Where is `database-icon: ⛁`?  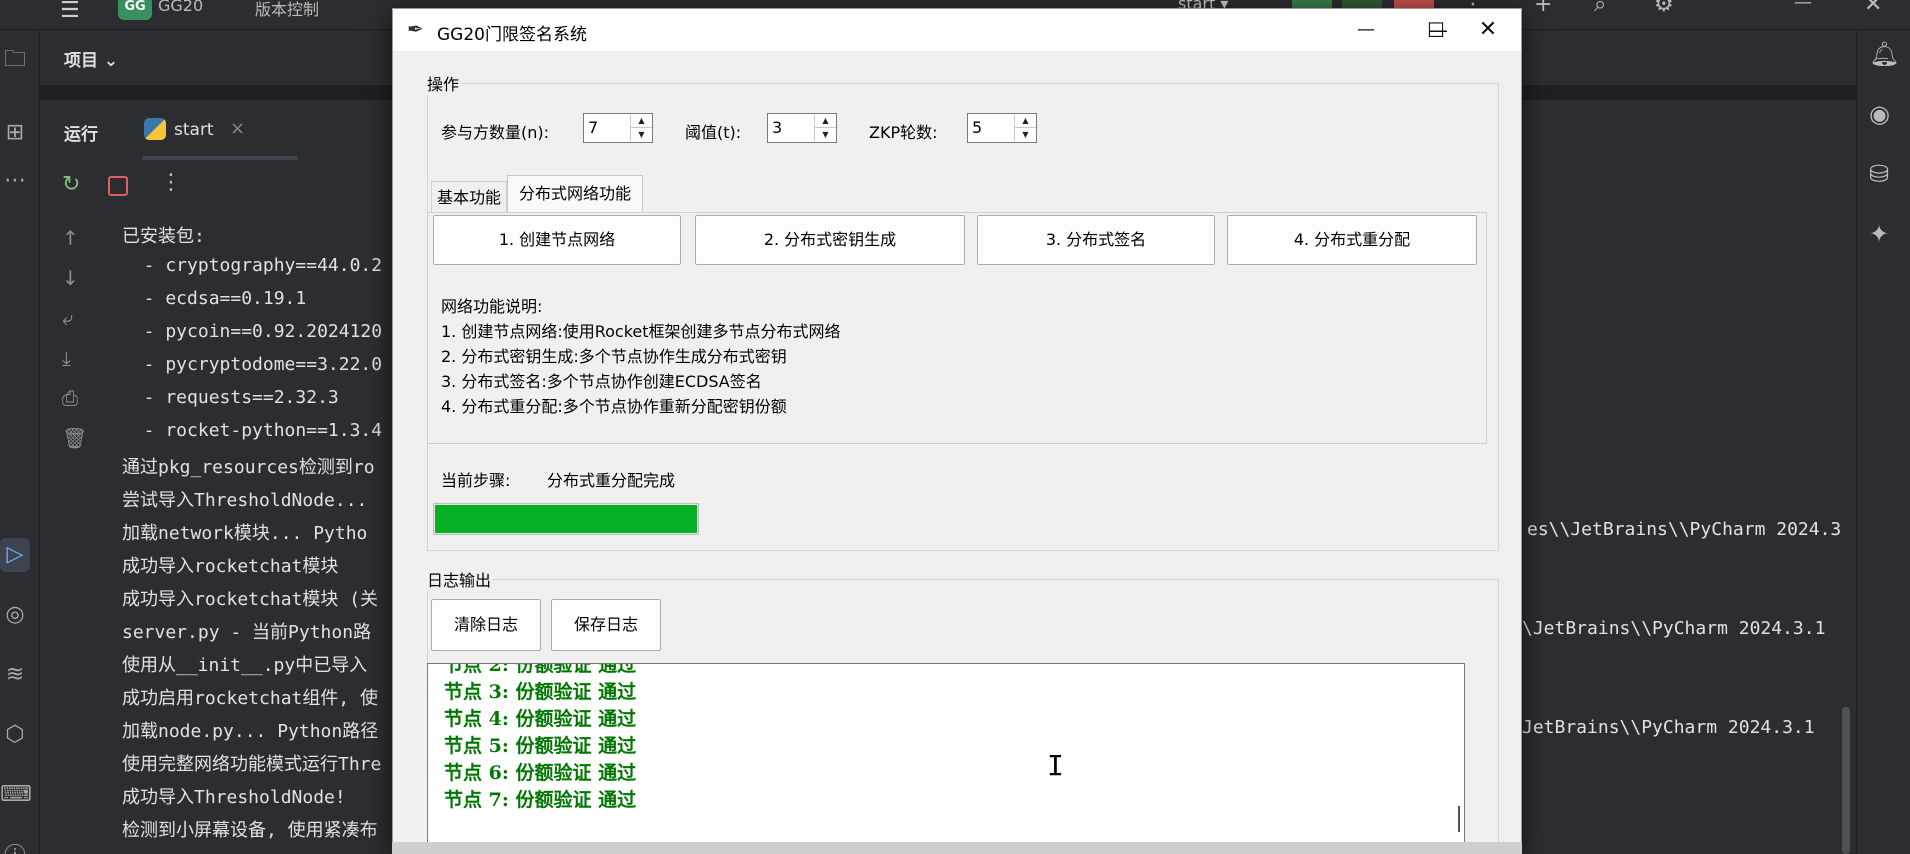 database-icon: ⛁ is located at coordinates (1879, 174).